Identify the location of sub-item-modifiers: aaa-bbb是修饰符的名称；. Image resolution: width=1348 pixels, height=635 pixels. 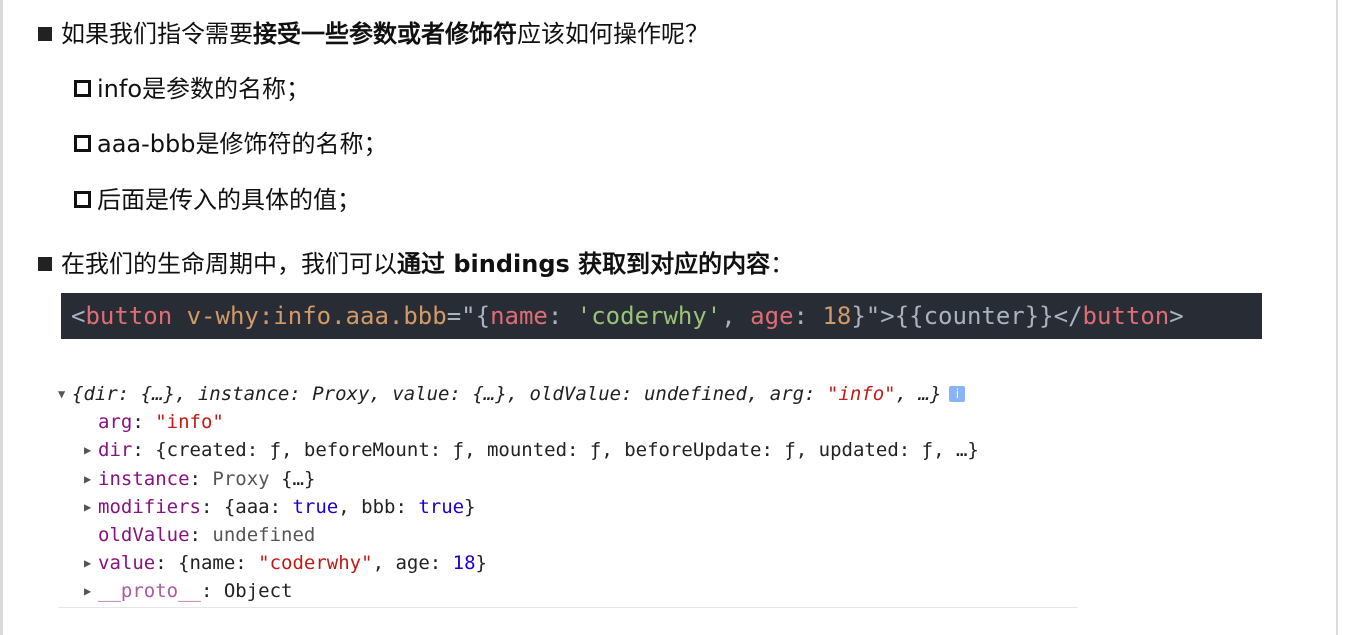
(230, 144).